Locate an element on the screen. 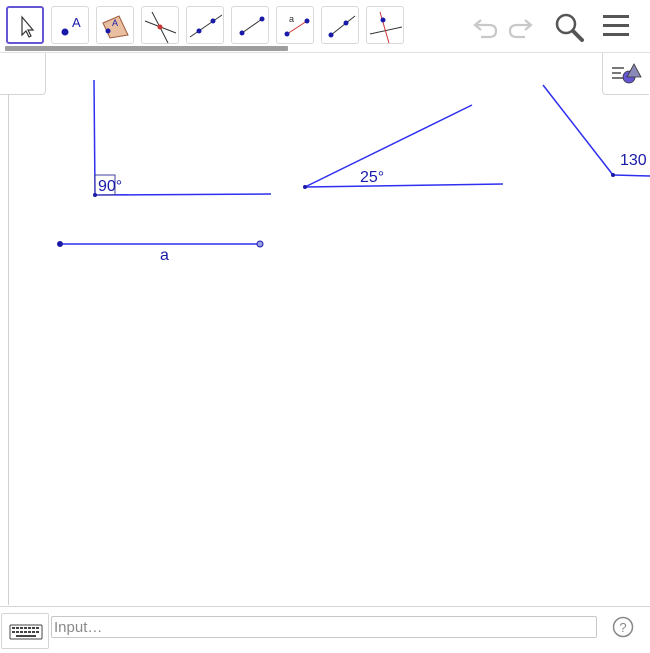  acute-angle-ray-lower is located at coordinates (404, 185).